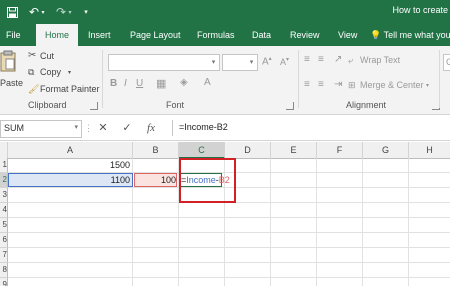 The image size is (450, 286). I want to click on tab-file: File, so click(13, 35).